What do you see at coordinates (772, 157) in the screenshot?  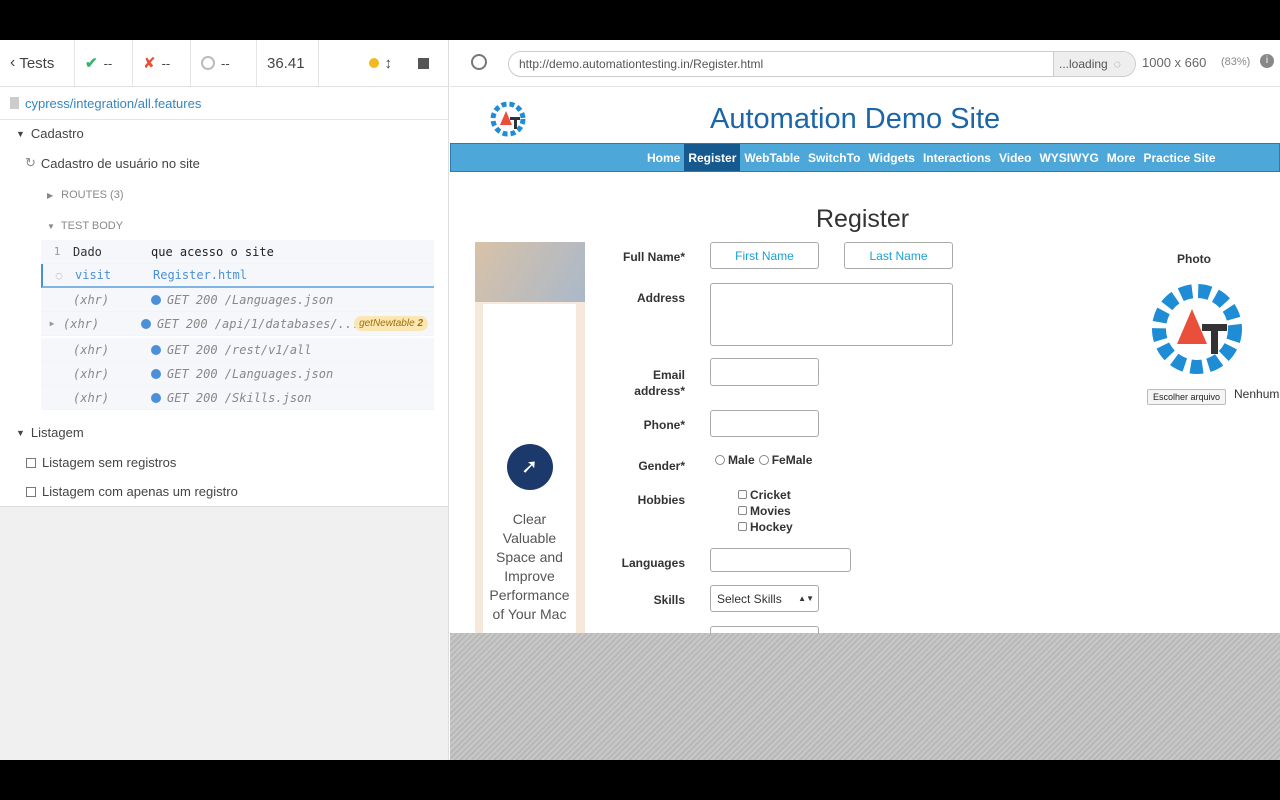 I see `nav-webtable: WebTable` at bounding box center [772, 157].